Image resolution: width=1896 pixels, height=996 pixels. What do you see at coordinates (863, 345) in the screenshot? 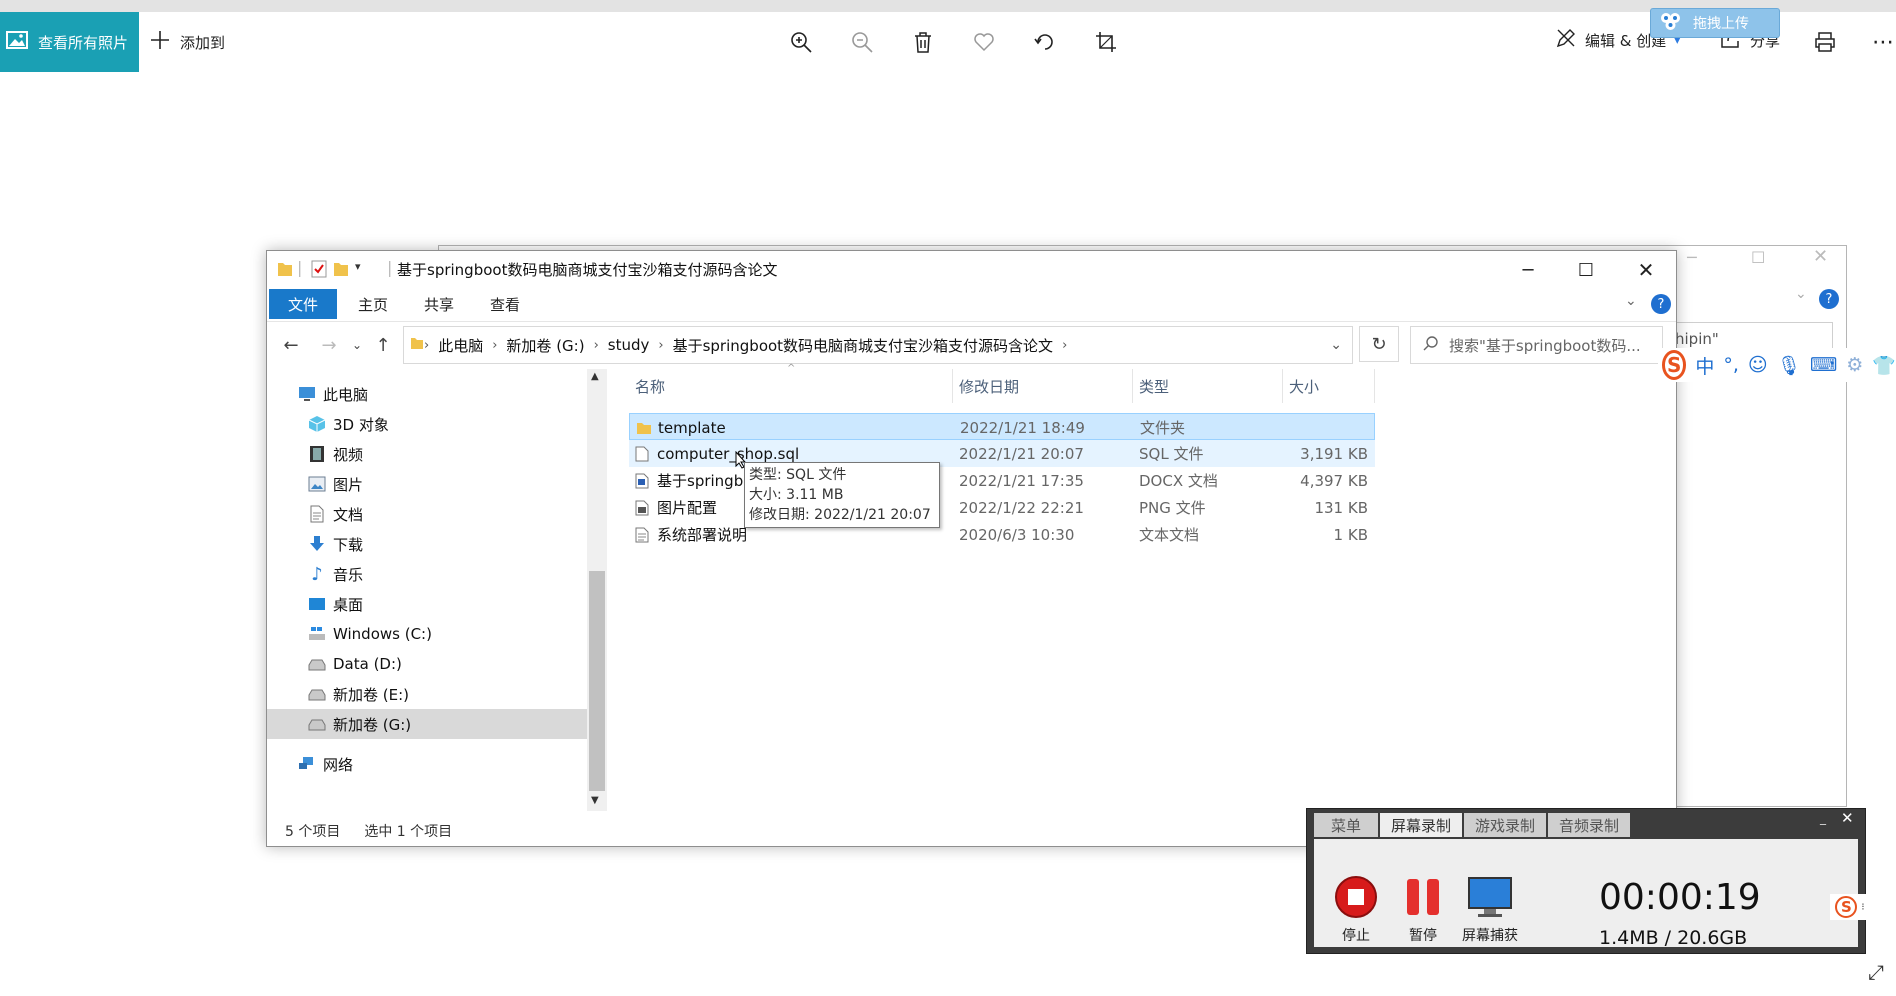
I see `breadcrumb-current-folder: 基于springboot数码电脑商城支付宝沙箱支付源码含论文` at bounding box center [863, 345].